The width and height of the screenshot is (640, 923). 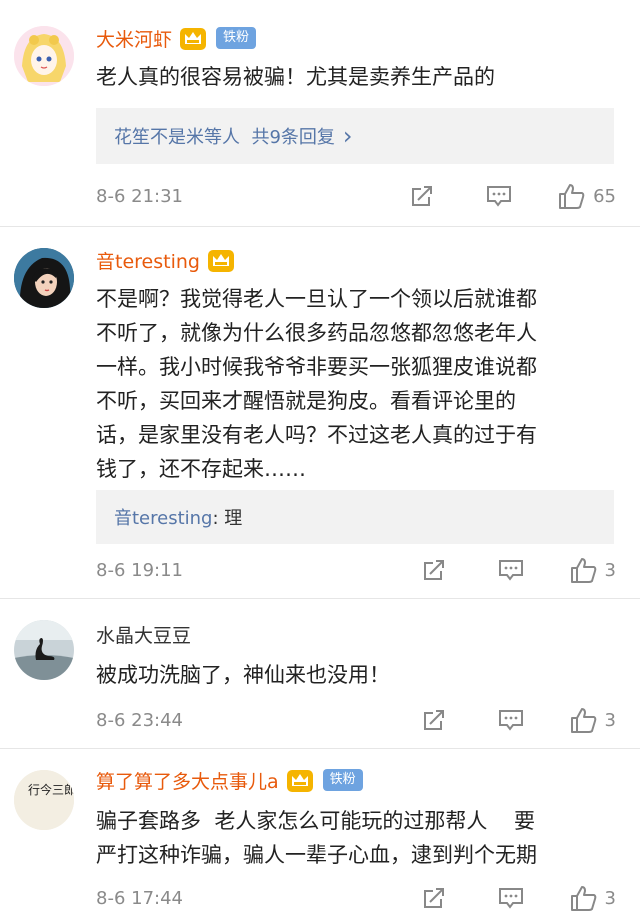 What do you see at coordinates (139, 898) in the screenshot?
I see `timestamp: 8-6 17:44` at bounding box center [139, 898].